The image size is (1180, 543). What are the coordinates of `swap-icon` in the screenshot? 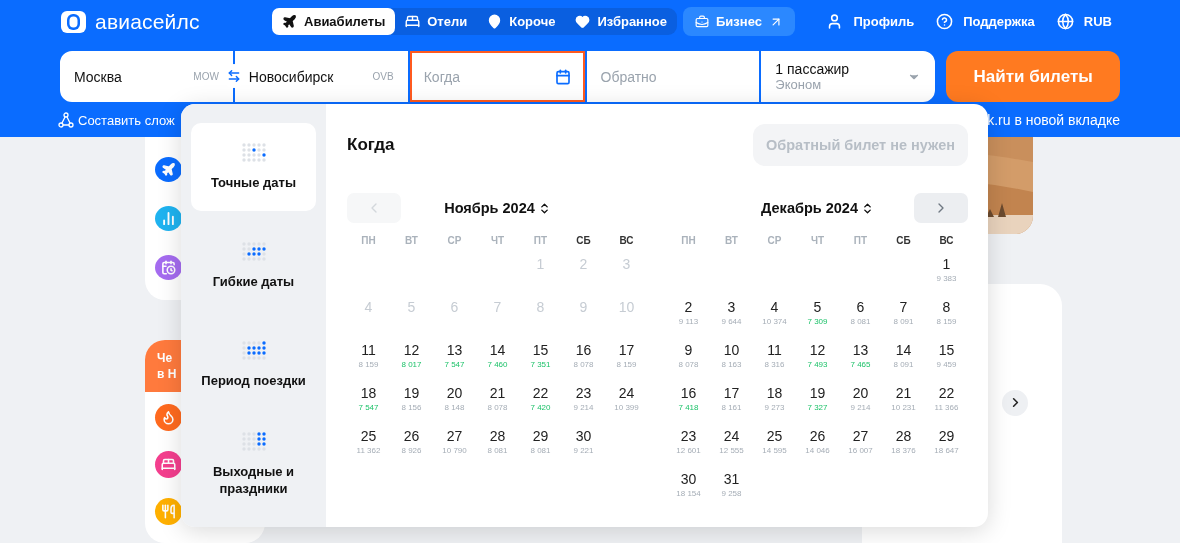 It's located at (233, 76).